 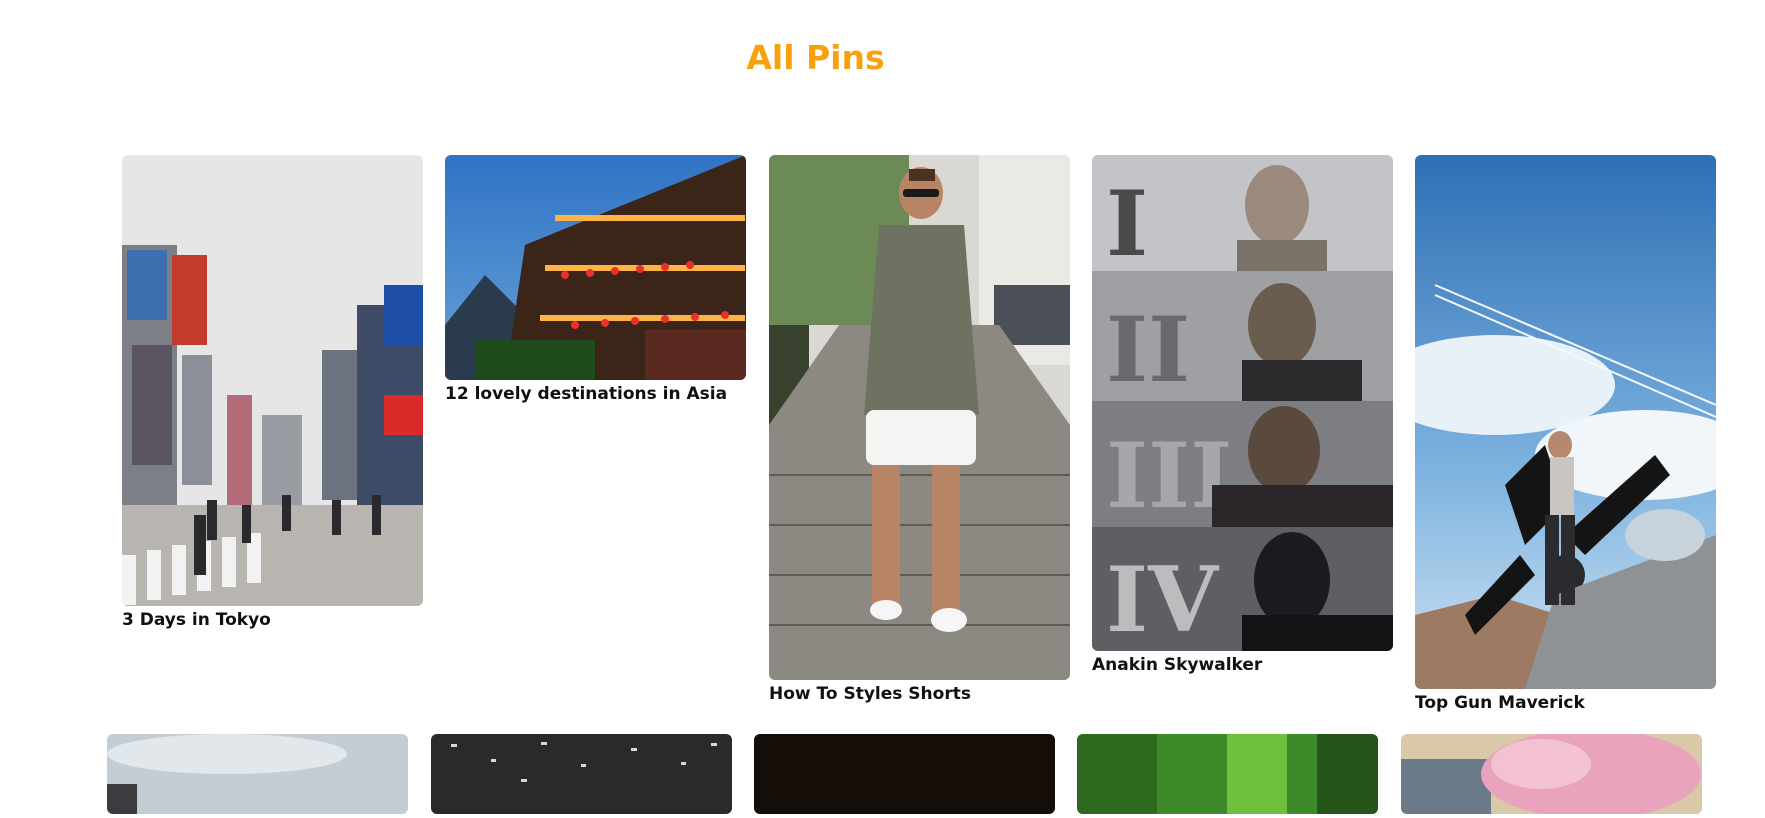 I want to click on pin-image-shorts, so click(x=919, y=417).